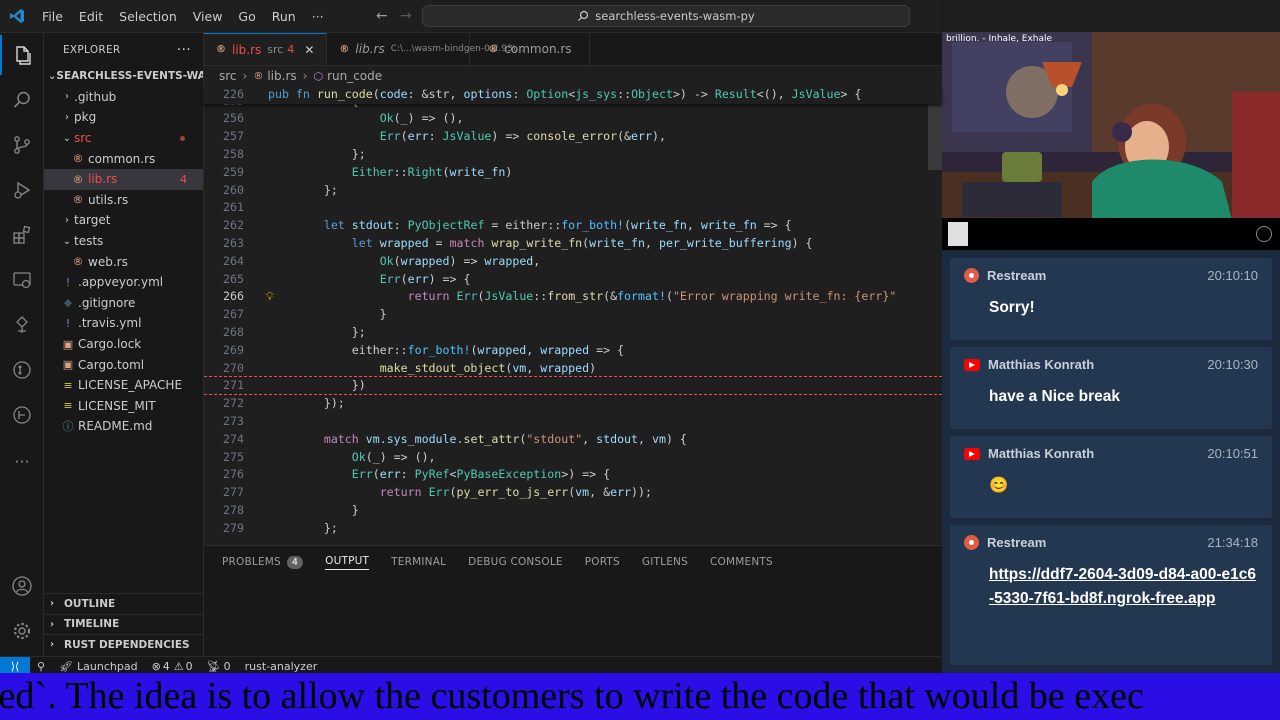 This screenshot has height=720, width=1280. Describe the element at coordinates (22, 190) in the screenshot. I see `run-debug-icon` at that location.